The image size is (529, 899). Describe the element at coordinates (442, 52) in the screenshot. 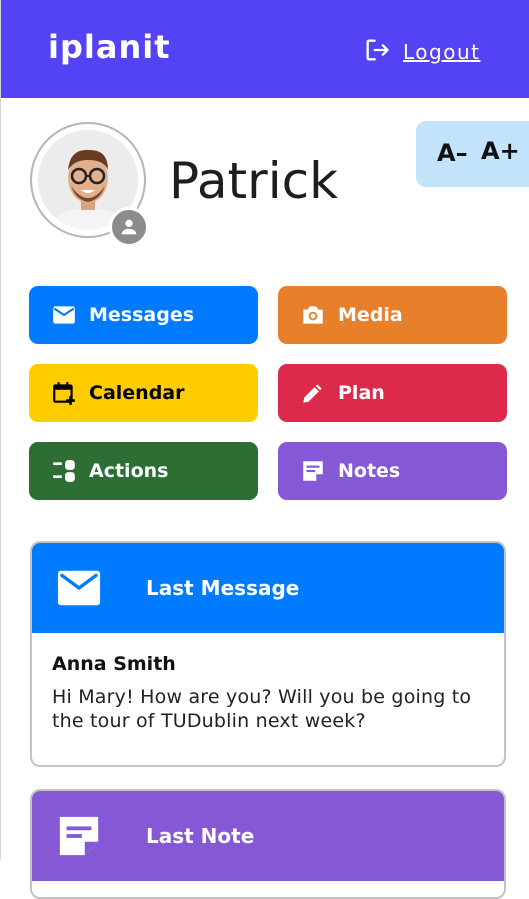

I see `logout-label: Logout` at that location.